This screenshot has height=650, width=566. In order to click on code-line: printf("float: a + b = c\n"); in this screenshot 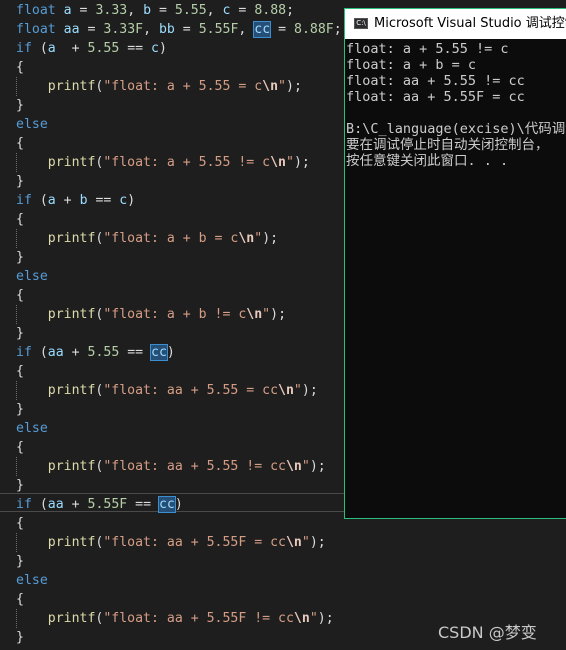, I will do `click(147, 238)`.